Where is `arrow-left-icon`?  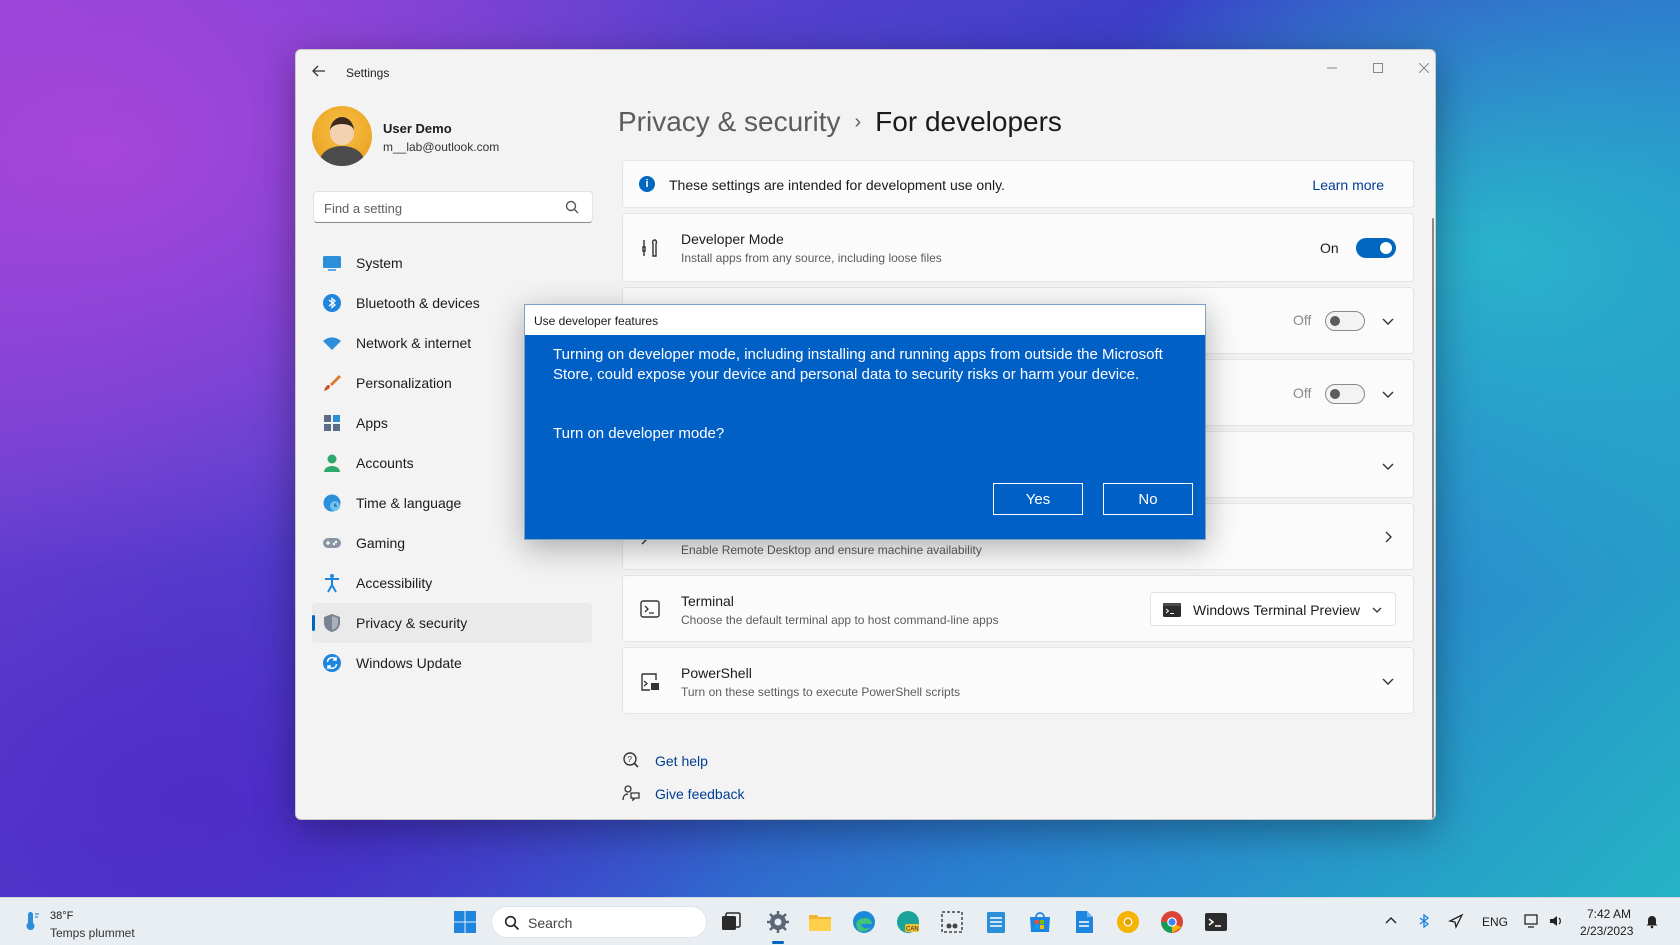
arrow-left-icon is located at coordinates (318, 71).